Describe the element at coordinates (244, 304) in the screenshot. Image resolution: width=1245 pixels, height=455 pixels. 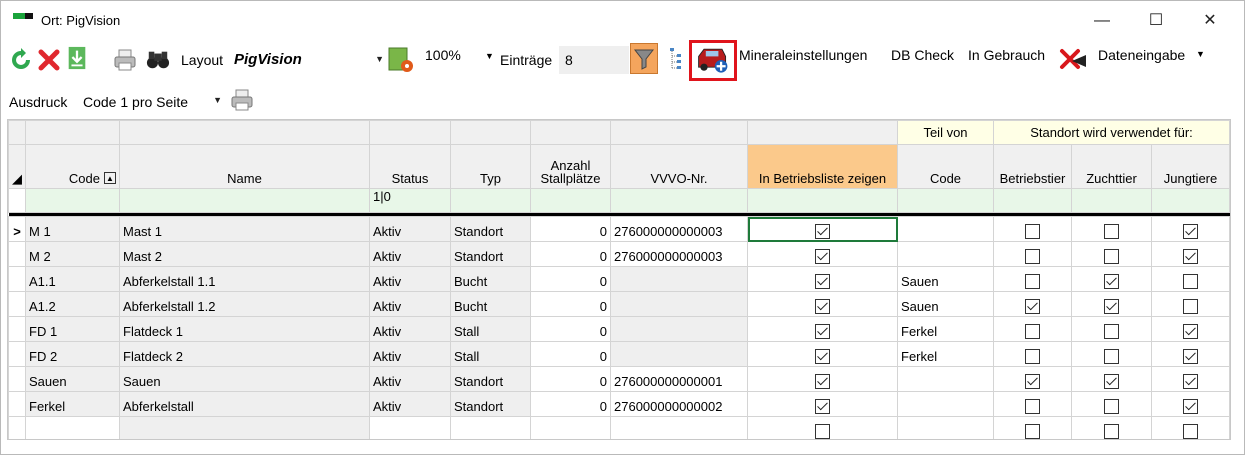
I see `cell-name: Abferkelstall 1.2` at that location.